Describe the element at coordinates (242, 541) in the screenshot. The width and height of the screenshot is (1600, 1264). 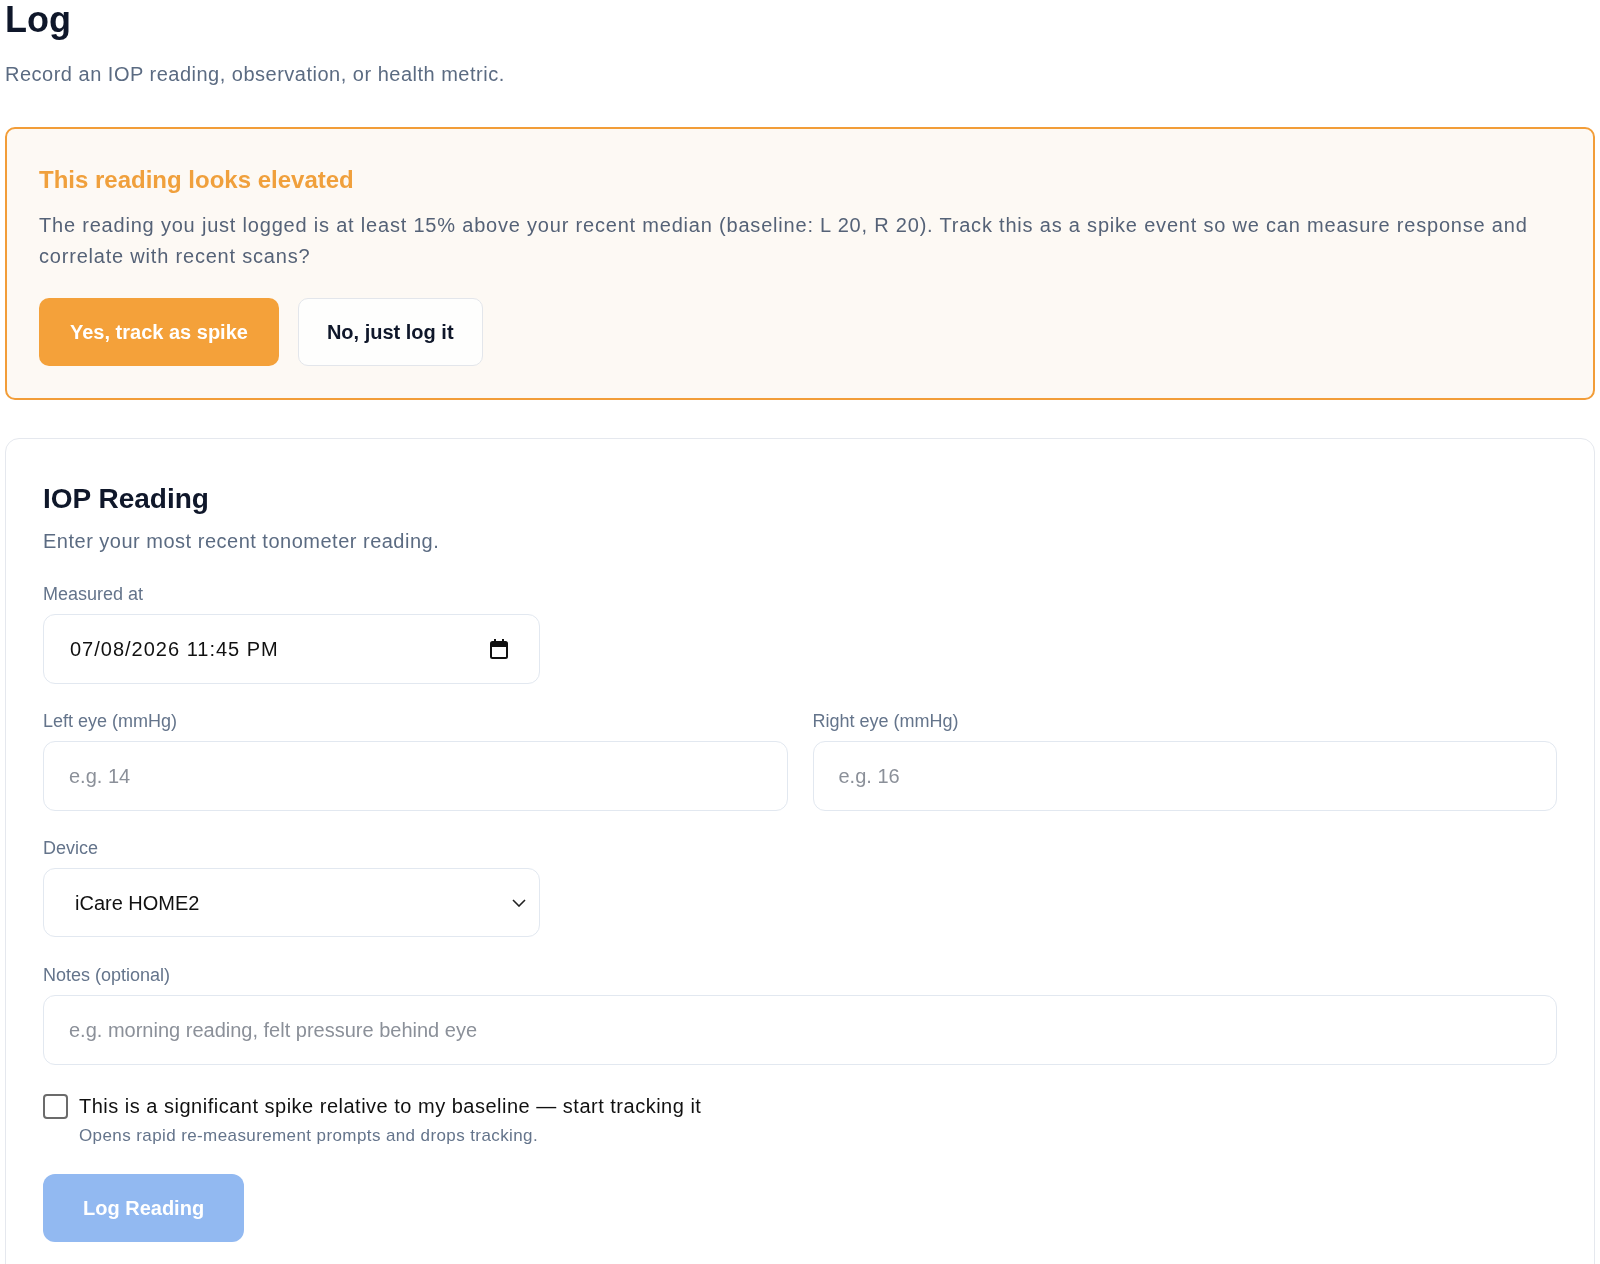
I see `form-description: Enter your most recent tonometer reading.` at that location.